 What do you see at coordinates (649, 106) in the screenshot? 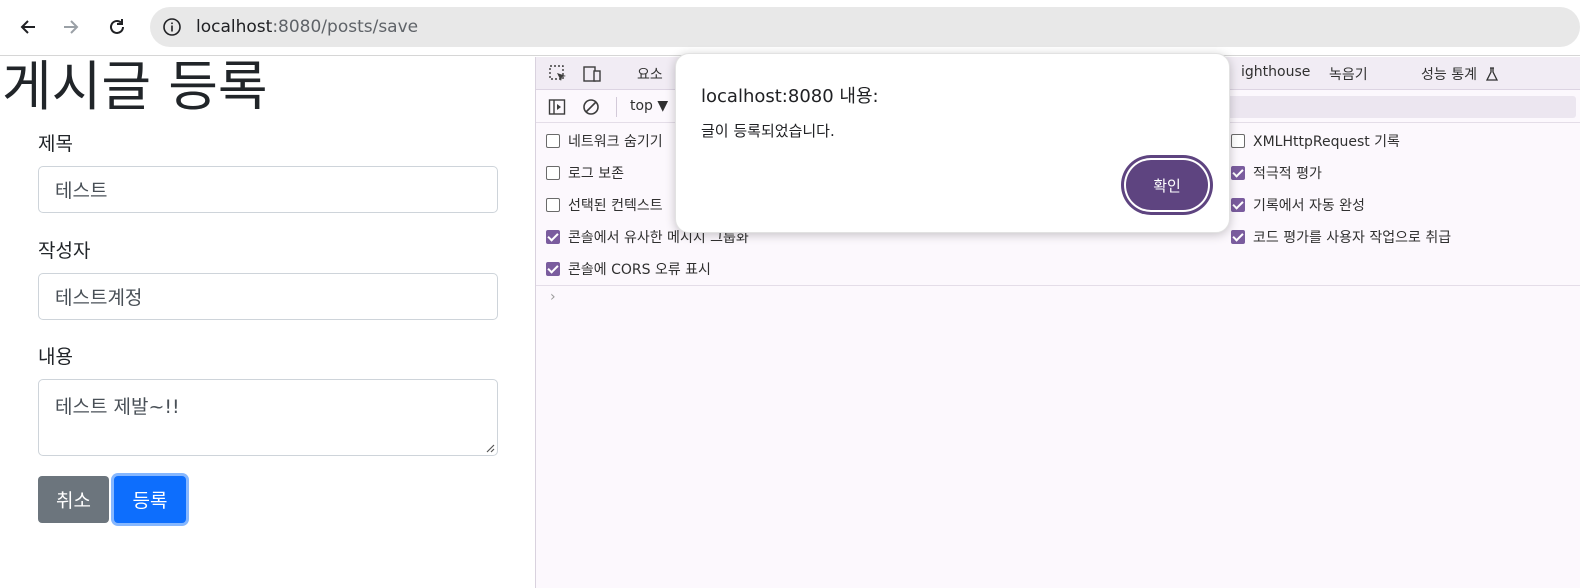
I see `context-select: top ▼` at bounding box center [649, 106].